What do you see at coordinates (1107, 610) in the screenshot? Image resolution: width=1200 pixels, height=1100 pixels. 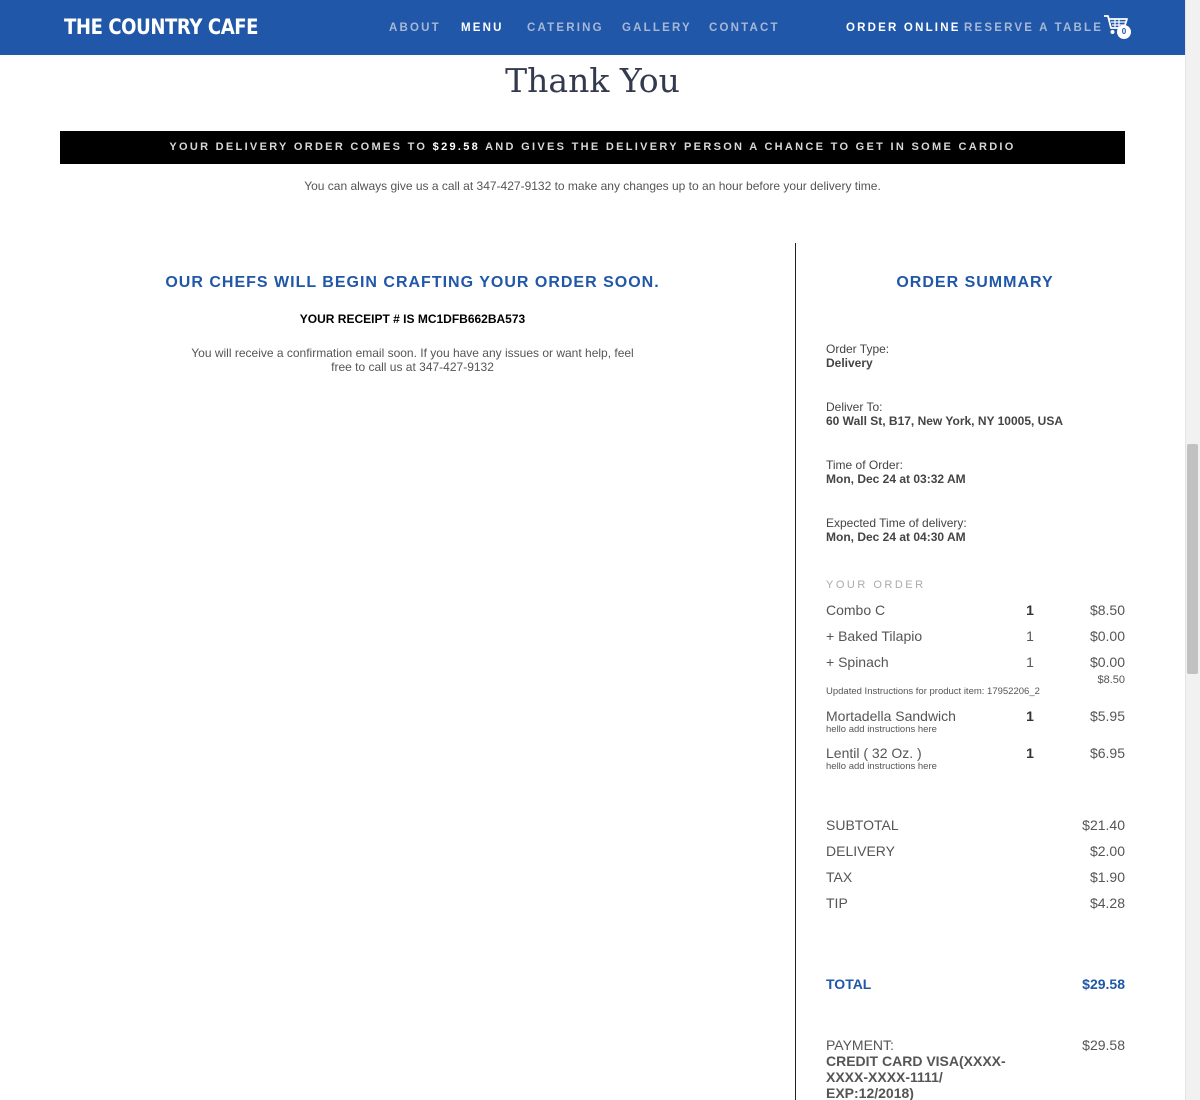 I see `item-price: $8.50` at bounding box center [1107, 610].